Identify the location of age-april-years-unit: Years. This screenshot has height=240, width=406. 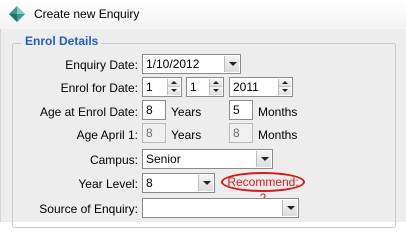
(186, 135).